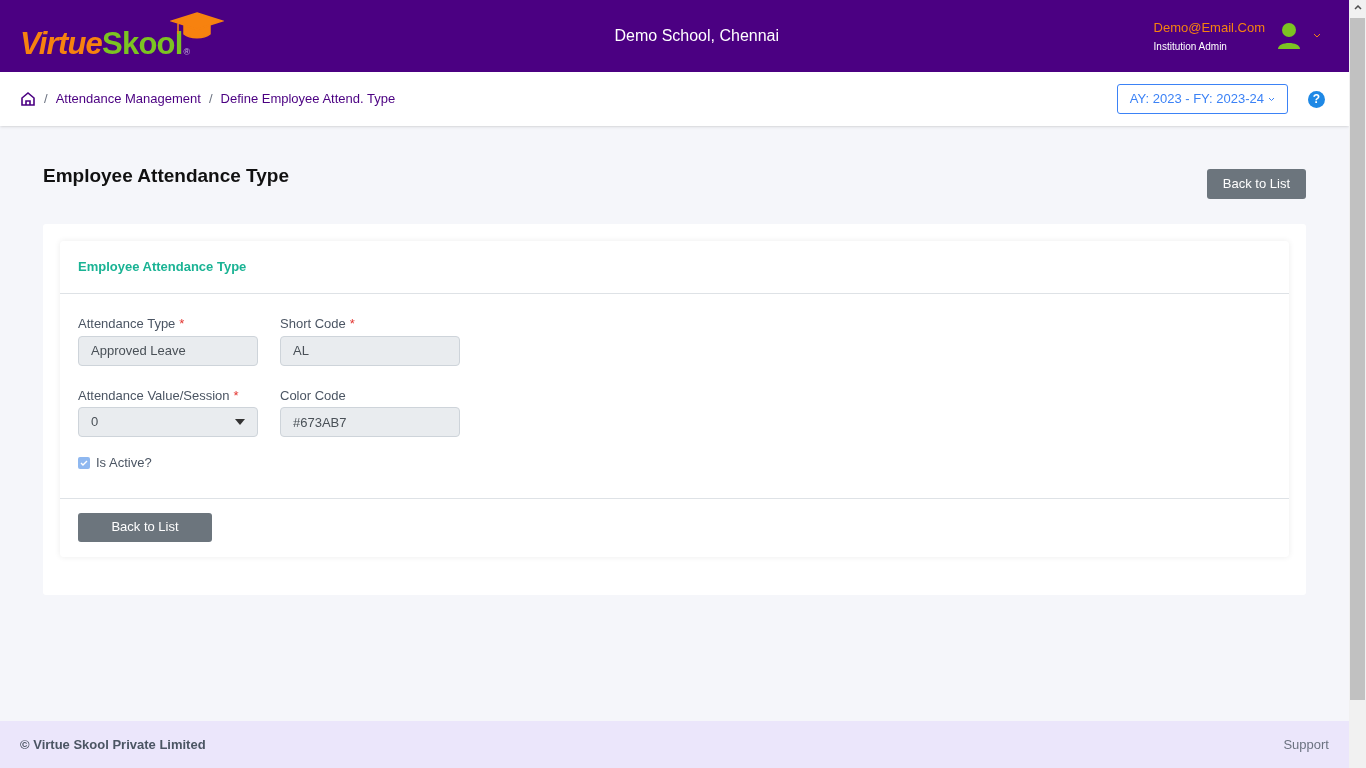  I want to click on copyright-text: © Virtue Skool Private Limited, so click(113, 744).